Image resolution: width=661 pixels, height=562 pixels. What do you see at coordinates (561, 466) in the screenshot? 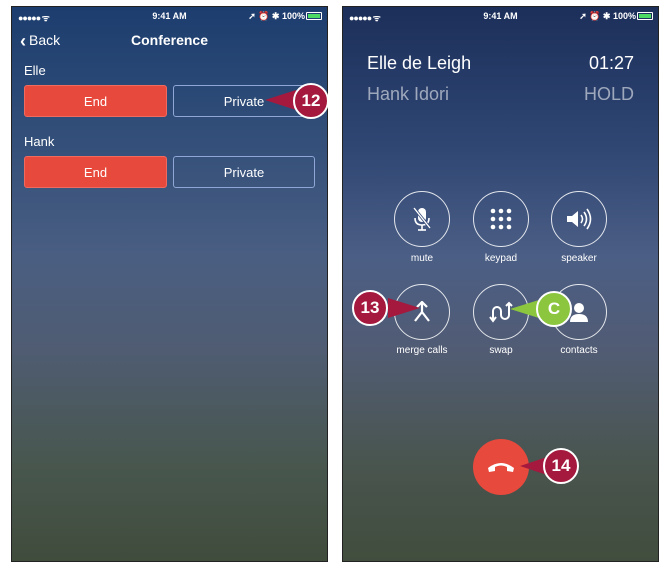
I see `callout-14: 14` at bounding box center [561, 466].